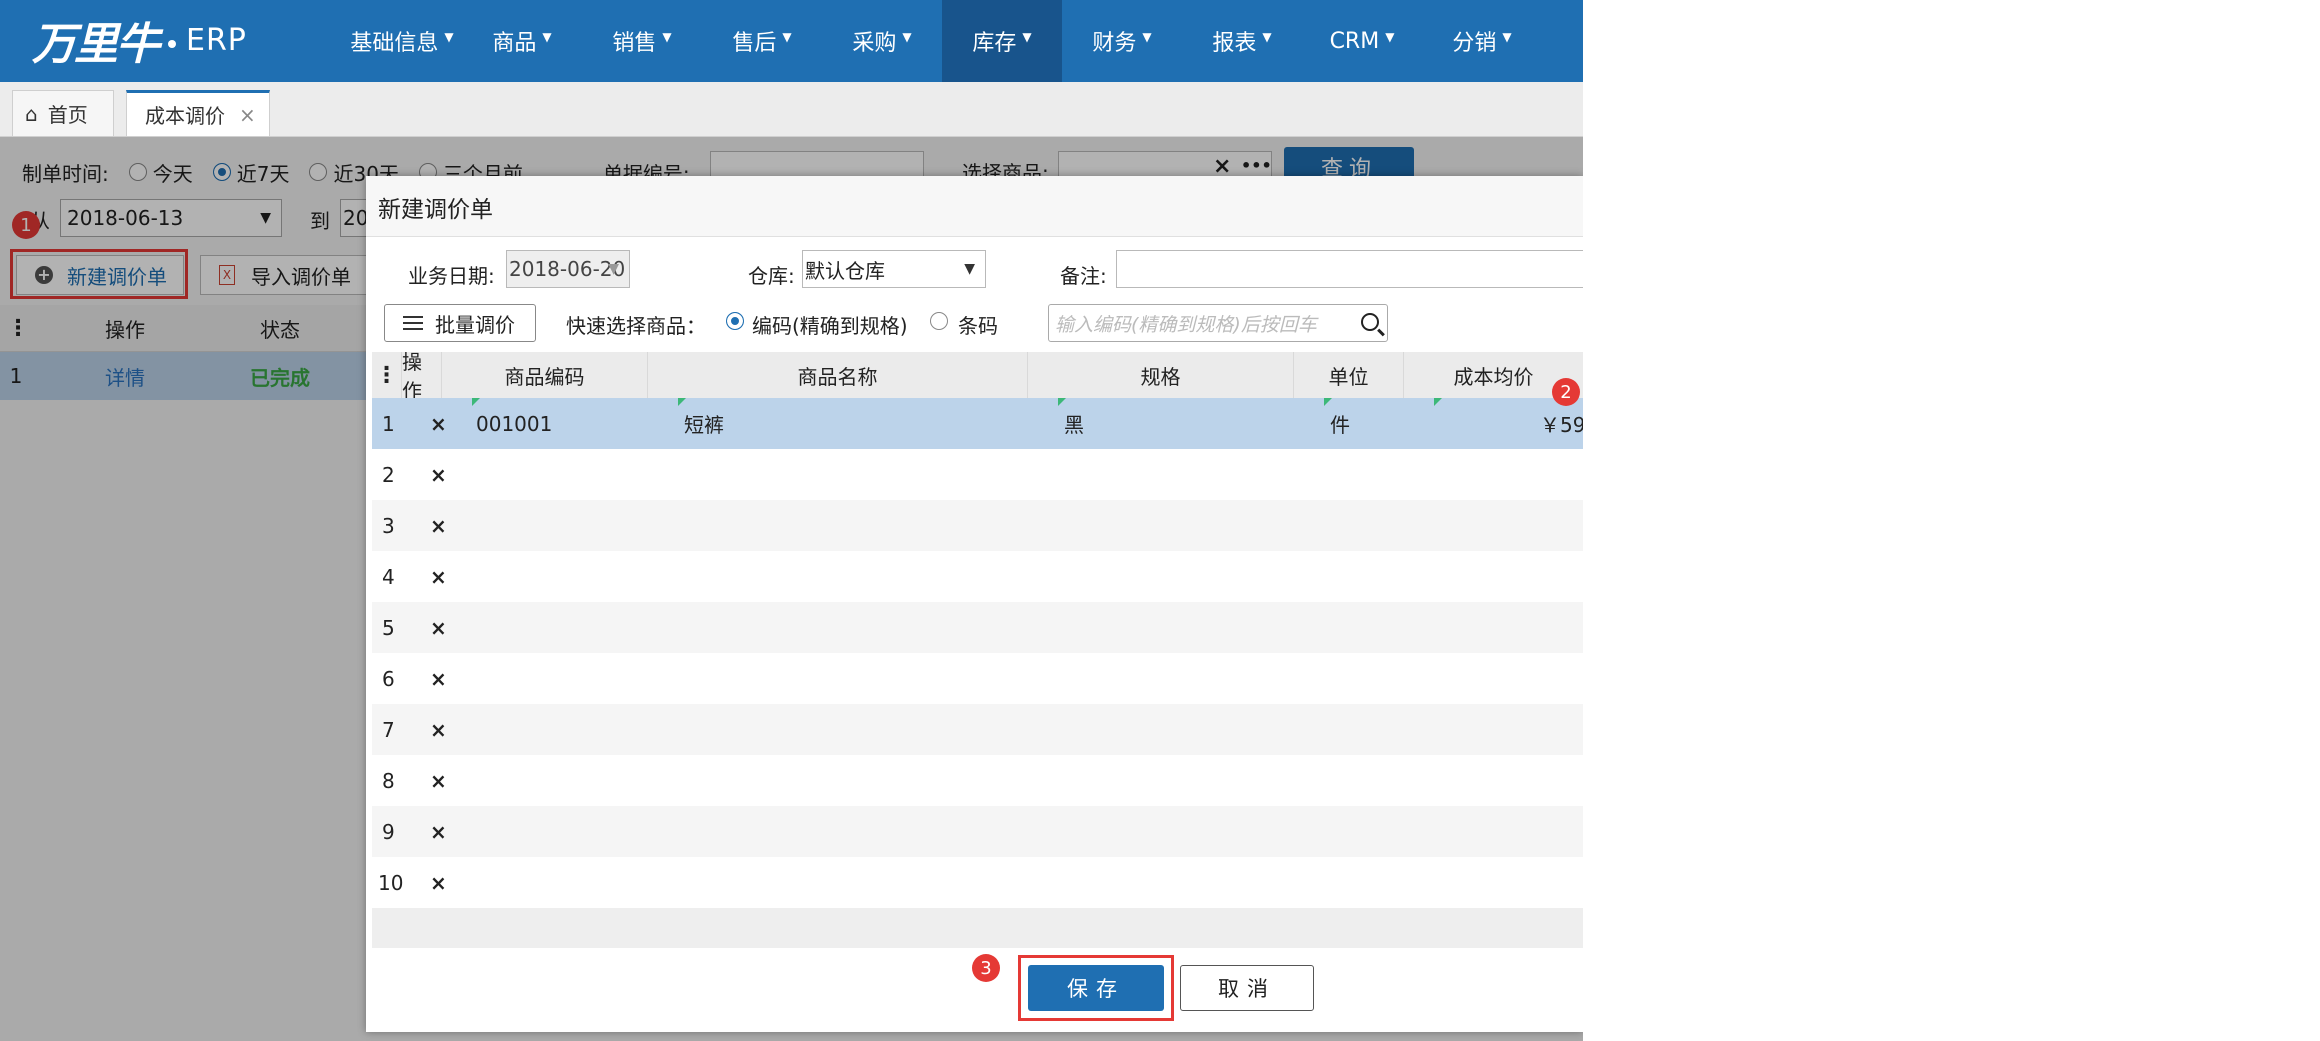 This screenshot has width=2320, height=1041. Describe the element at coordinates (1074, 423) in the screenshot. I see `cell-spec: 黑` at that location.